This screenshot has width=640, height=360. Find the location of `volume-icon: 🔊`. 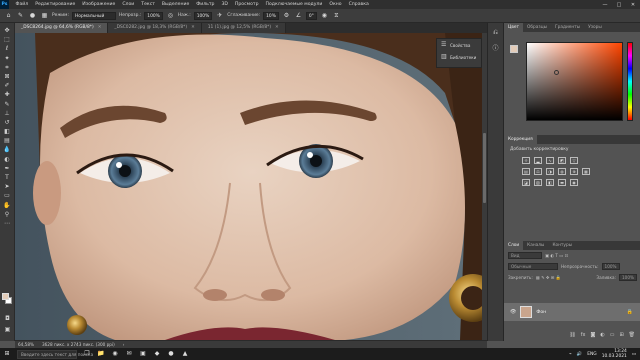

volume-icon: 🔊 is located at coordinates (579, 354).